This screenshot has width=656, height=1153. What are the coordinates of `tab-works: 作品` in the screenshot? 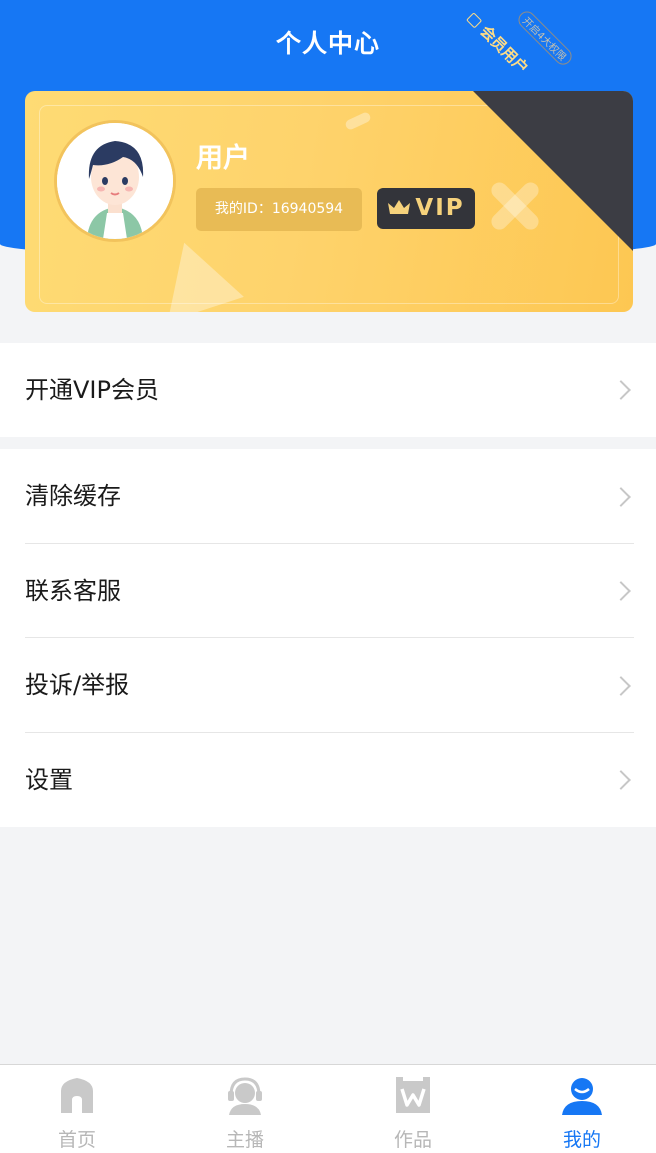 It's located at (413, 1109).